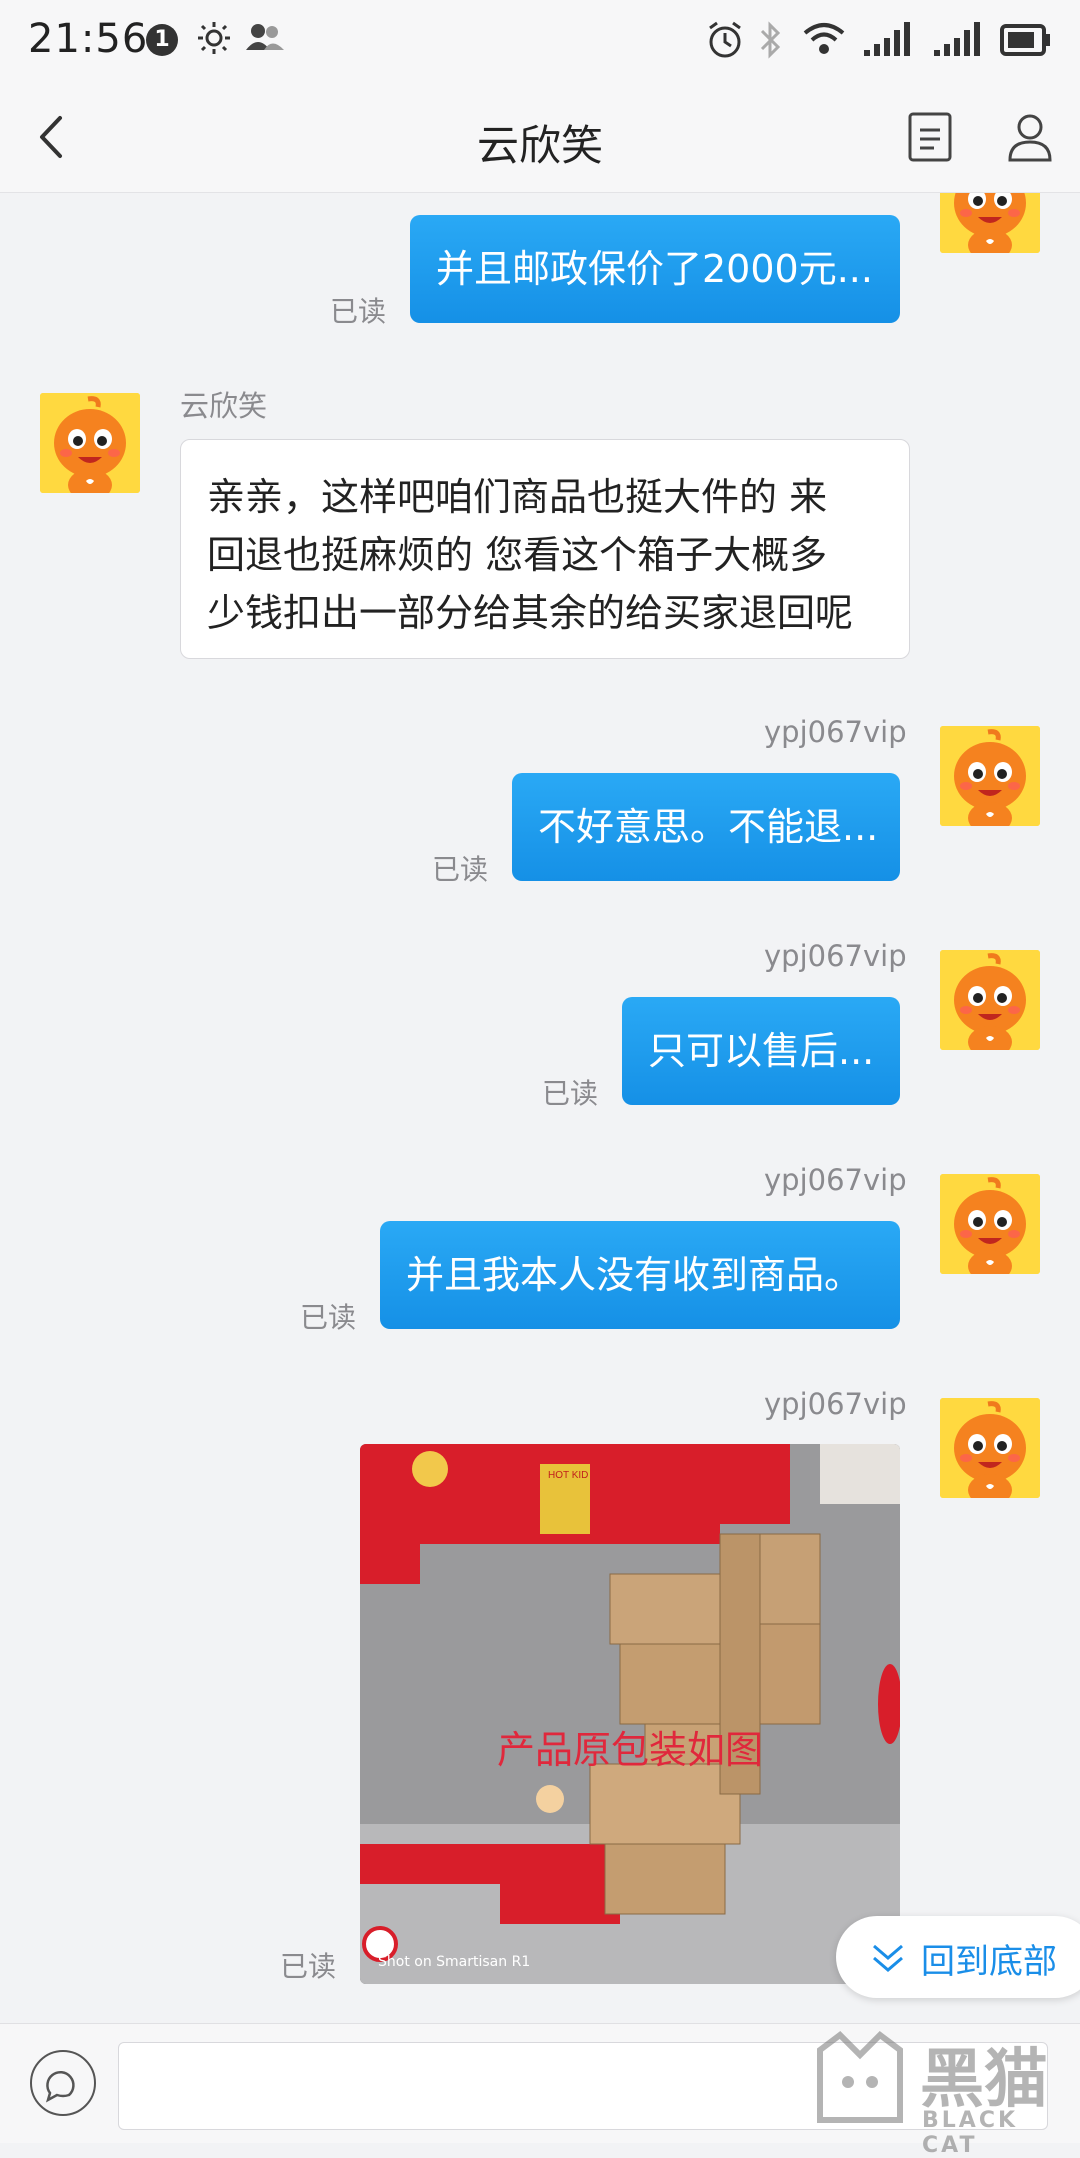  I want to click on scroll-to-bottom-label: 回到底部, so click(989, 1962).